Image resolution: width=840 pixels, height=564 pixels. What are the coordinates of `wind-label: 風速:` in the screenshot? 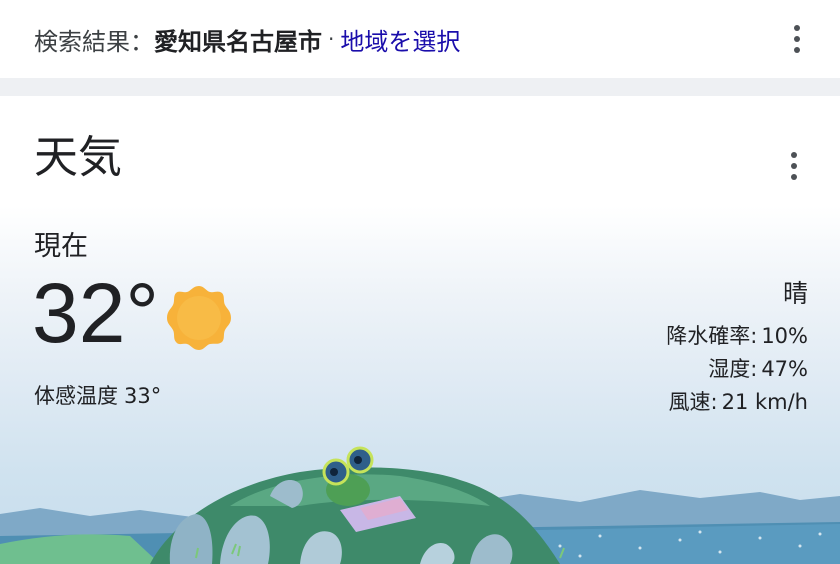 It's located at (693, 402).